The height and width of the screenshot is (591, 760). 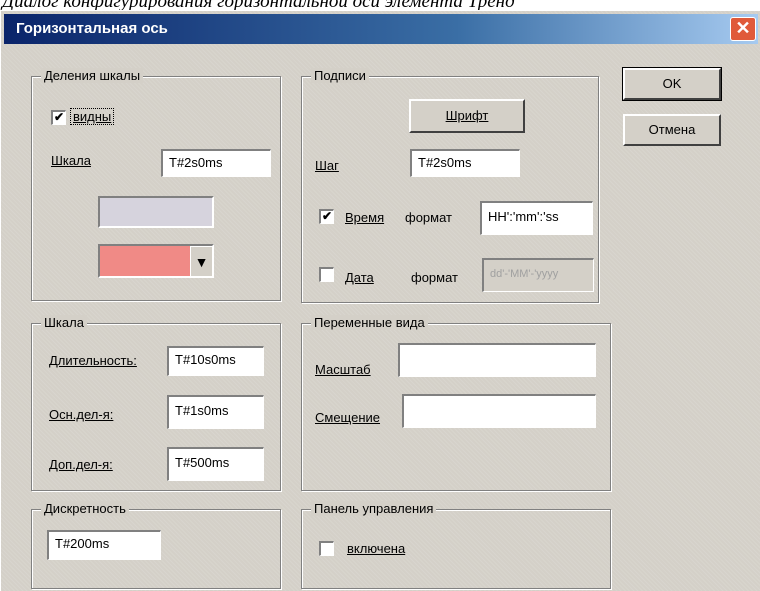 What do you see at coordinates (465, 163) in the screenshot?
I see `step-input: T#2s0ms` at bounding box center [465, 163].